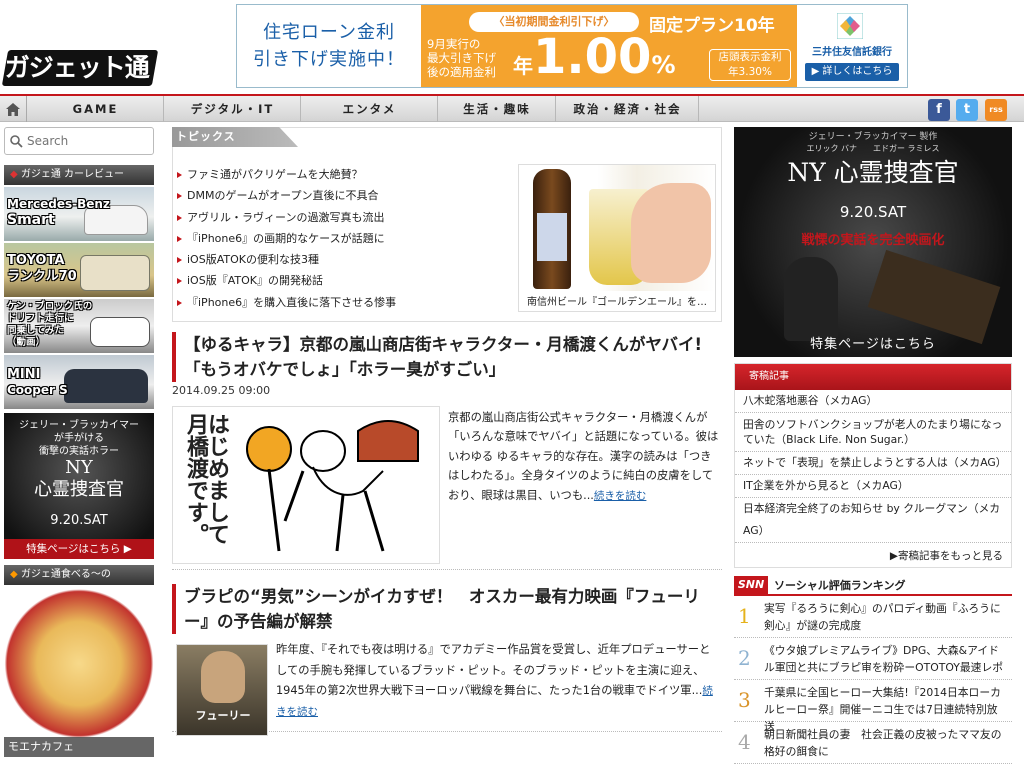  What do you see at coordinates (286, 174) in the screenshot?
I see `topic-item: ファミ通がパクリゲームを大絶賛？` at bounding box center [286, 174].